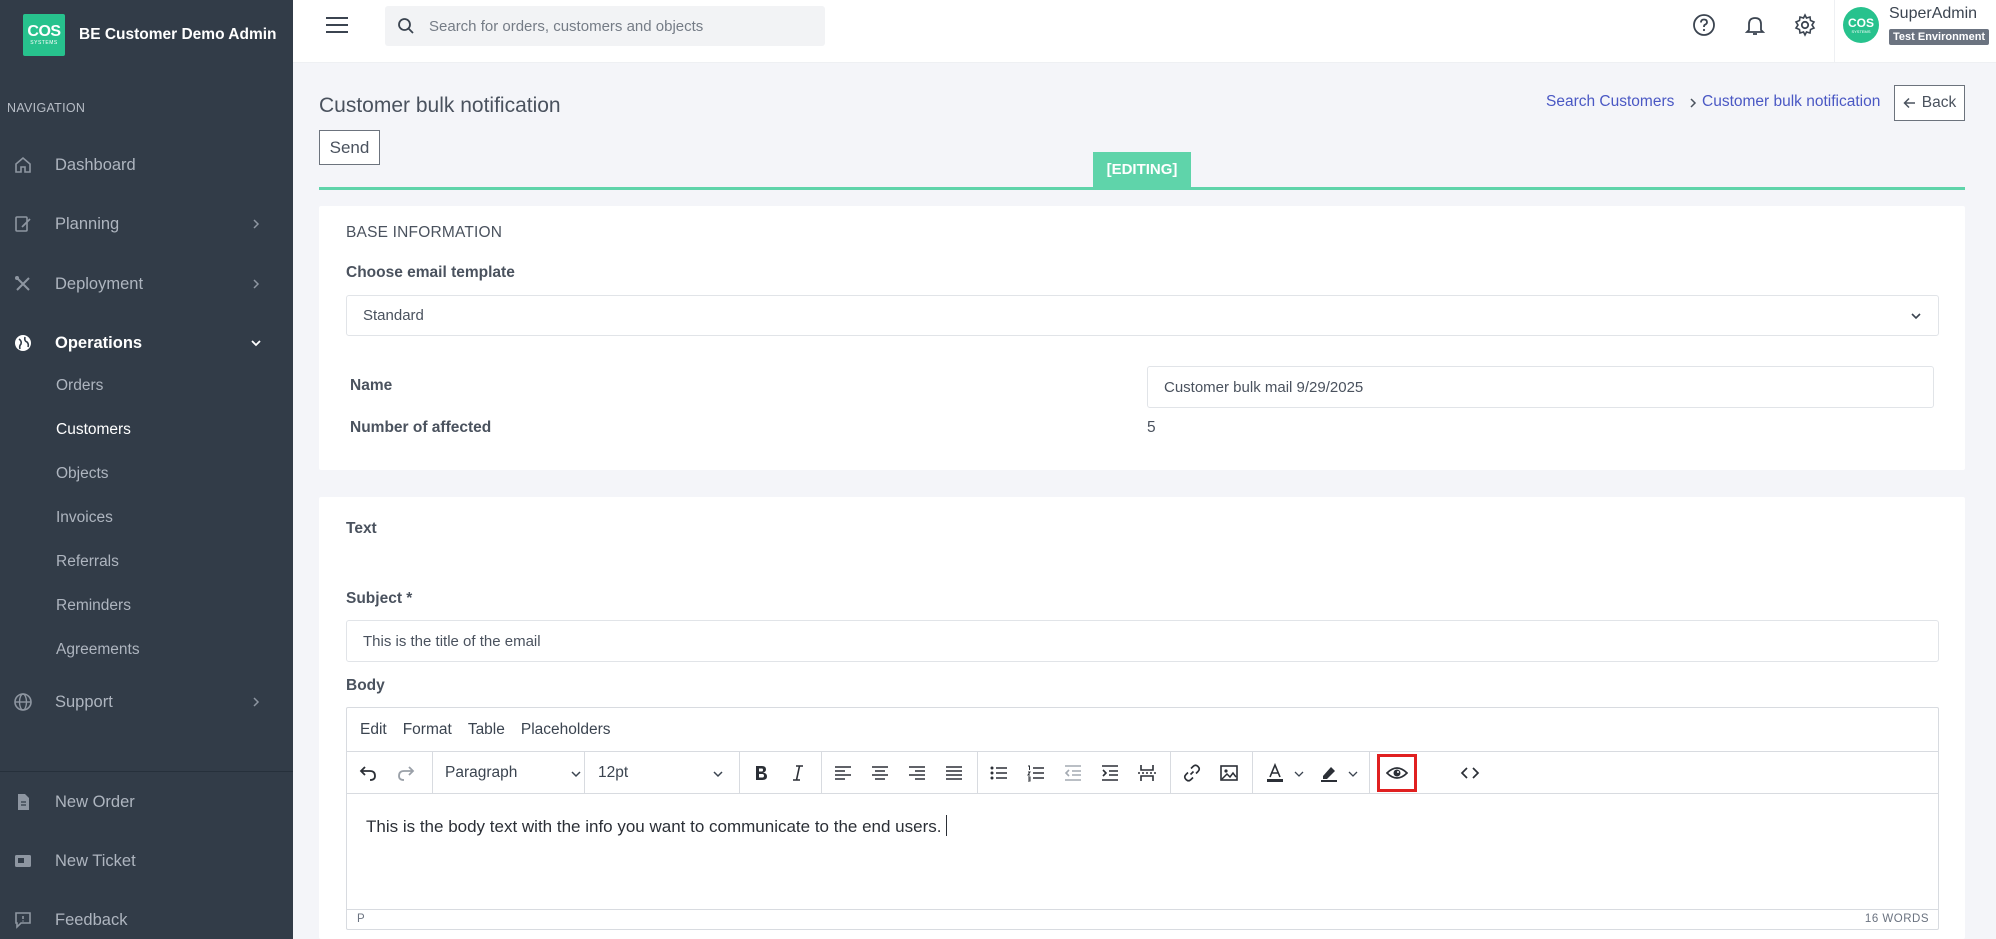  Describe the element at coordinates (337, 25) in the screenshot. I see `menu-icon` at that location.